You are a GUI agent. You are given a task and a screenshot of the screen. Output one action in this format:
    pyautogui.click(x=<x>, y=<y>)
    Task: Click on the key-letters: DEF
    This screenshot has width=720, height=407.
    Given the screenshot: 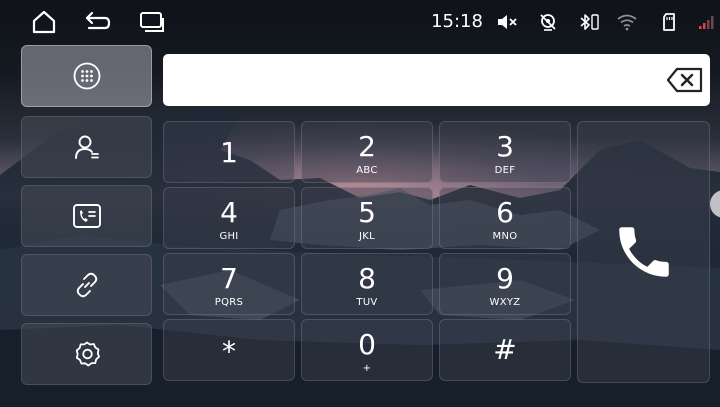 What is the action you would take?
    pyautogui.click(x=505, y=170)
    